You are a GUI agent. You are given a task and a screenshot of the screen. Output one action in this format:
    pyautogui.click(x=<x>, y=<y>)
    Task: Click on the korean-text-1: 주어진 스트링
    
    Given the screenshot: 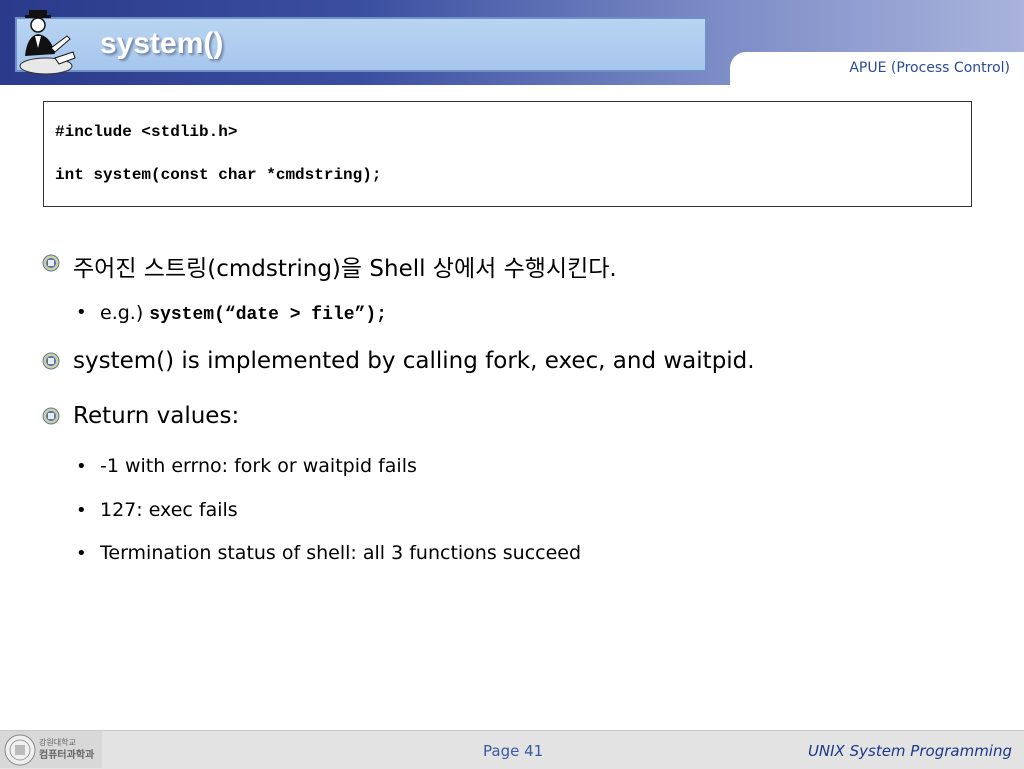 What is the action you would take?
    pyautogui.click(x=140, y=269)
    